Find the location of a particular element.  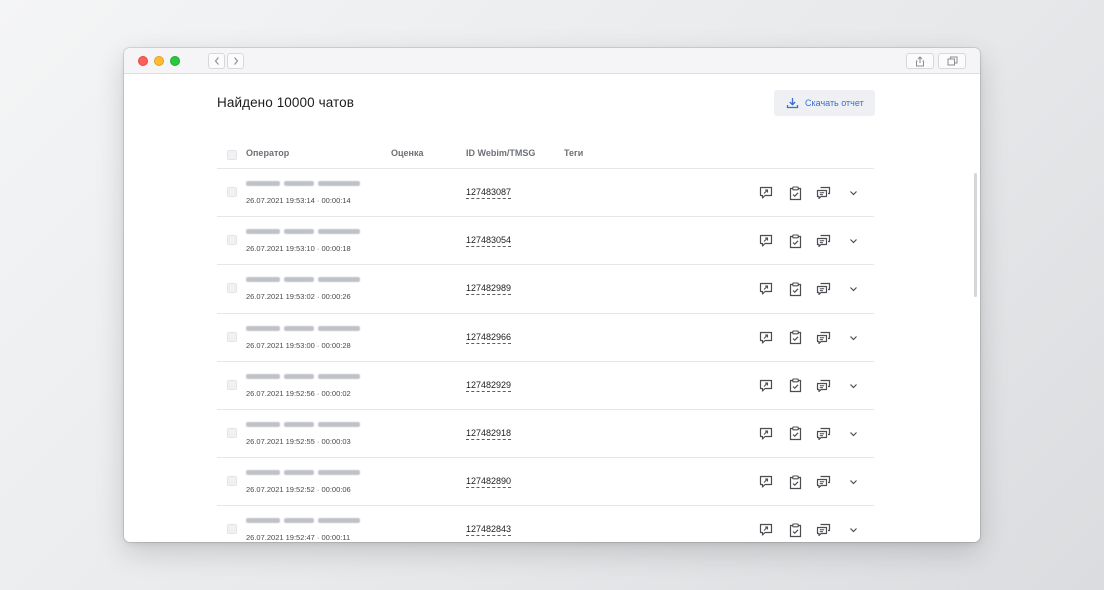

select-all-checkbox is located at coordinates (232, 155).